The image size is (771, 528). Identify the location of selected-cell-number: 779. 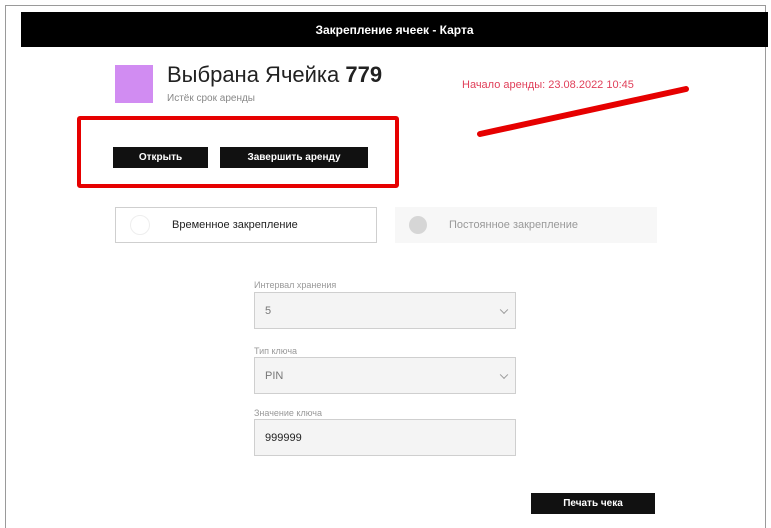
(364, 74).